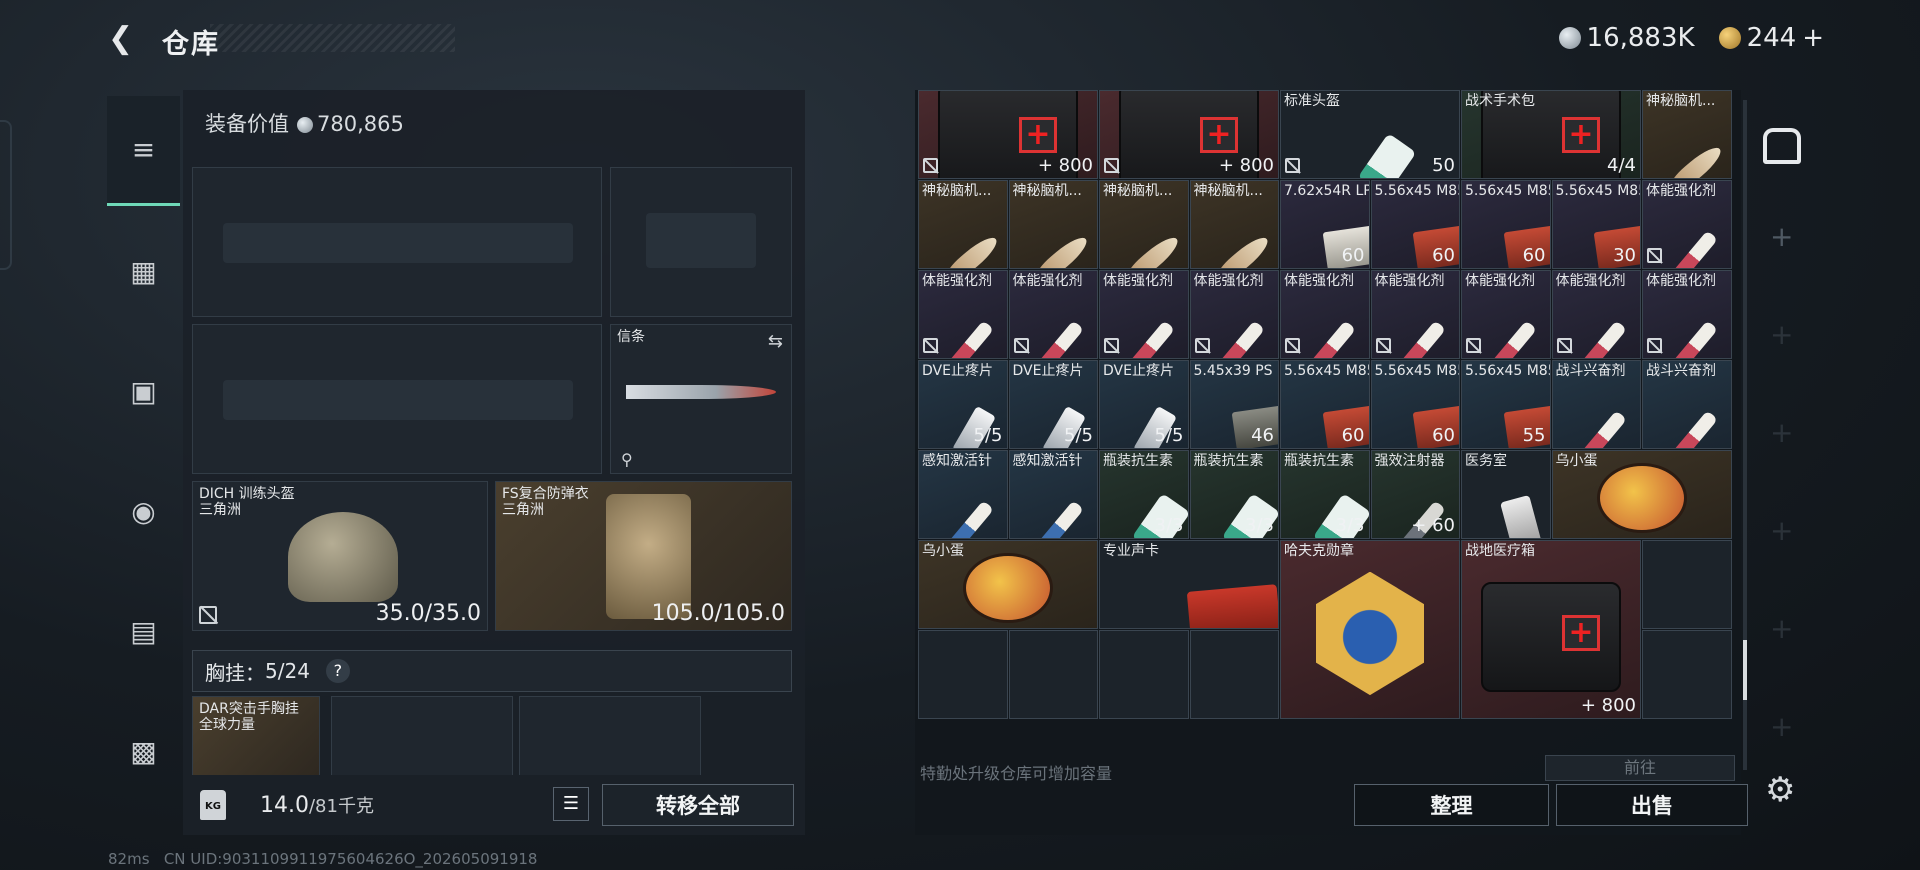  What do you see at coordinates (6, 195) in the screenshot?
I see `side-edge-handle` at bounding box center [6, 195].